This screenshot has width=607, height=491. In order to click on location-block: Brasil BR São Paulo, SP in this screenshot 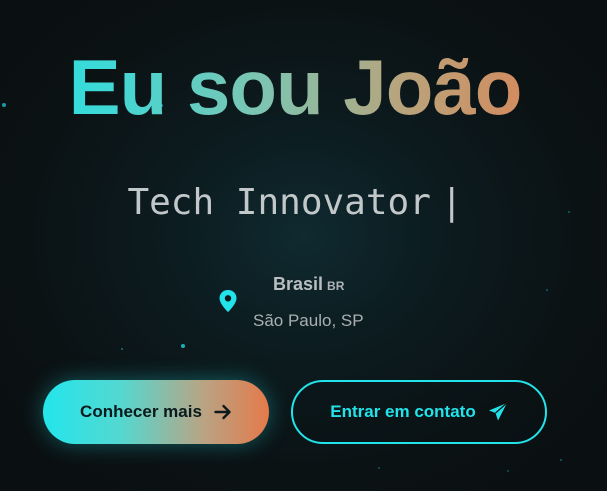, I will do `click(305, 303)`.